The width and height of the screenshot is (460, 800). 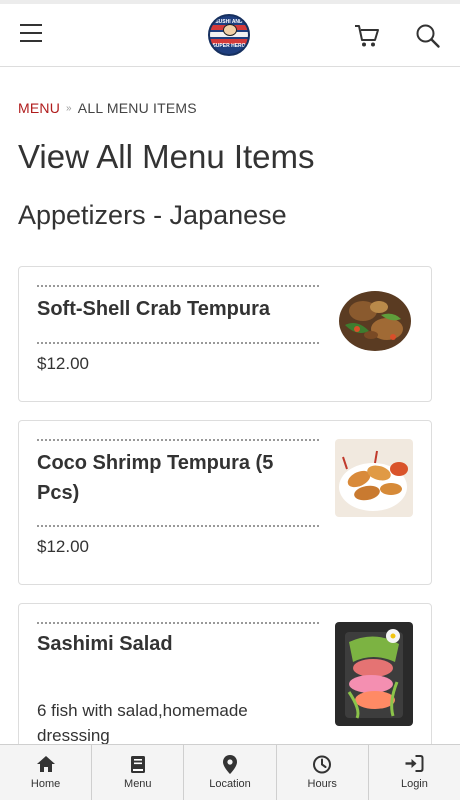 I want to click on tab-home: Home, so click(x=46, y=772).